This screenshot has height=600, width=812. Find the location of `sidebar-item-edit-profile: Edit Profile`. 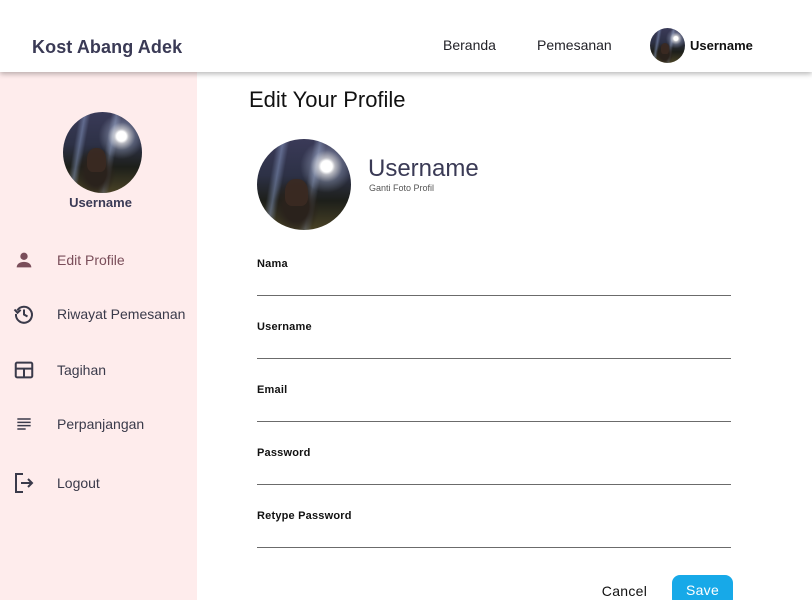

sidebar-item-edit-profile: Edit Profile is located at coordinates (98, 260).